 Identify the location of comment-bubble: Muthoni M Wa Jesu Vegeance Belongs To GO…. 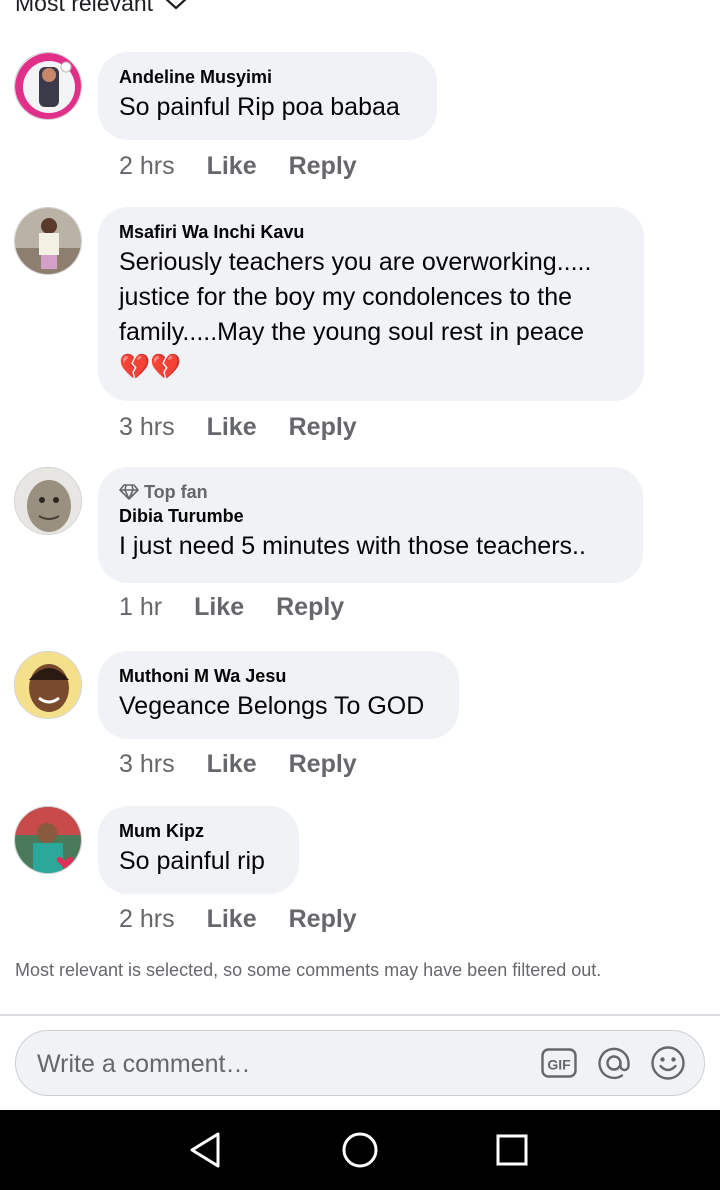
(278, 695).